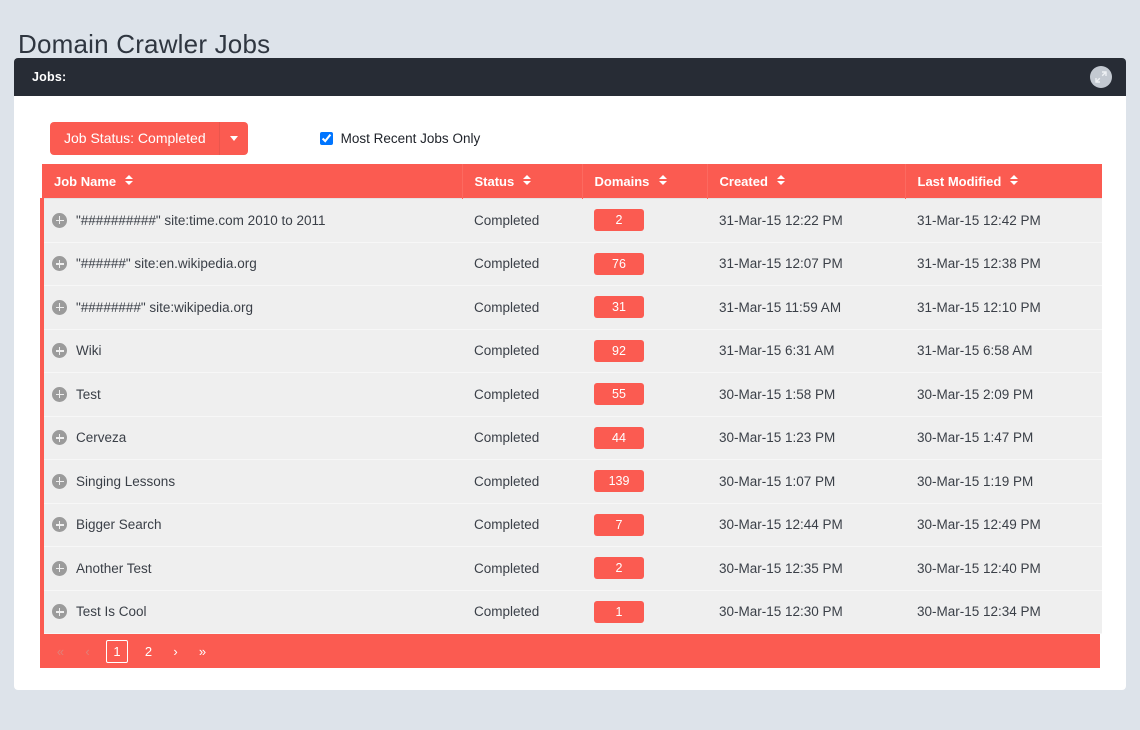 Image resolution: width=1140 pixels, height=730 pixels. I want to click on domains-badge: 76, so click(619, 263).